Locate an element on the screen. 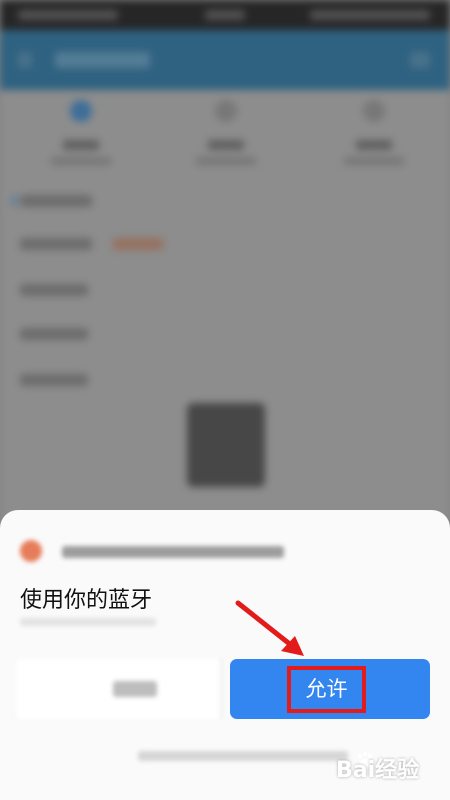 Image resolution: width=450 pixels, height=800 pixels. dialog-title: 使用你的蓝牙 is located at coordinates (86, 600).